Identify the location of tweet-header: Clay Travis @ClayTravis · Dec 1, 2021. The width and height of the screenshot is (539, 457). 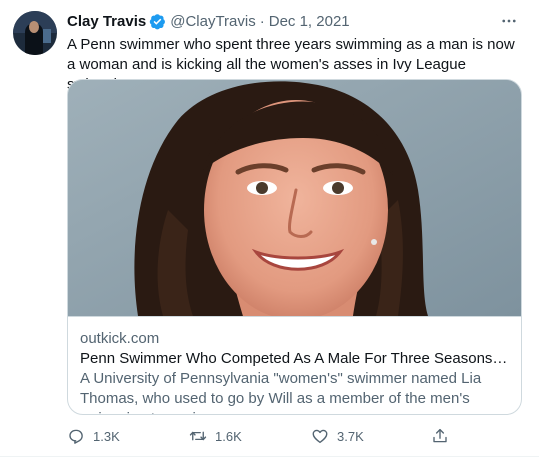
(208, 21).